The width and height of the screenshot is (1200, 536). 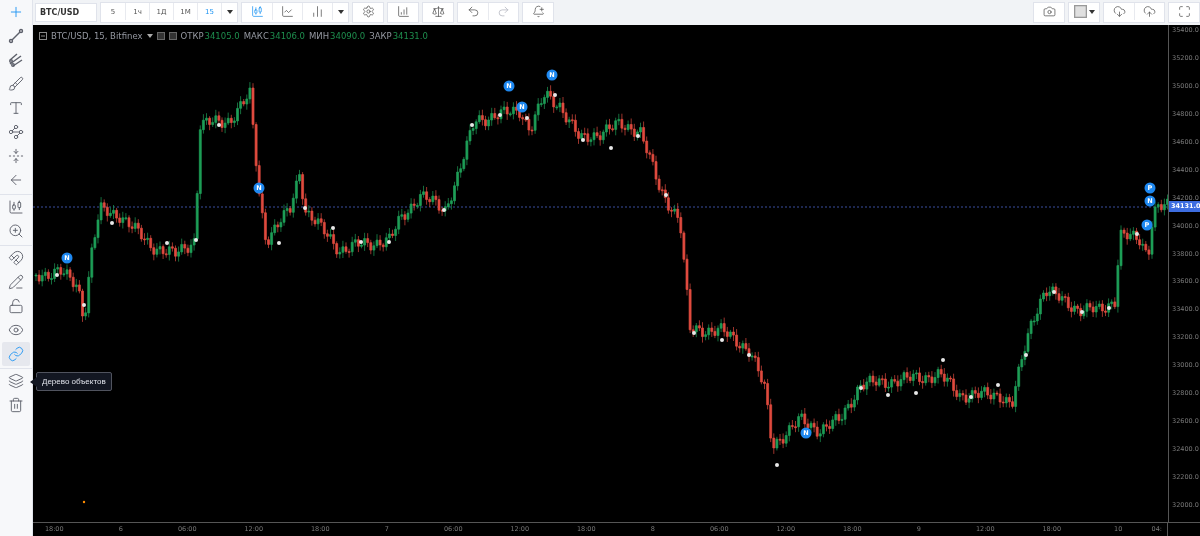 I want to click on collapse-icon, so click(x=43, y=36).